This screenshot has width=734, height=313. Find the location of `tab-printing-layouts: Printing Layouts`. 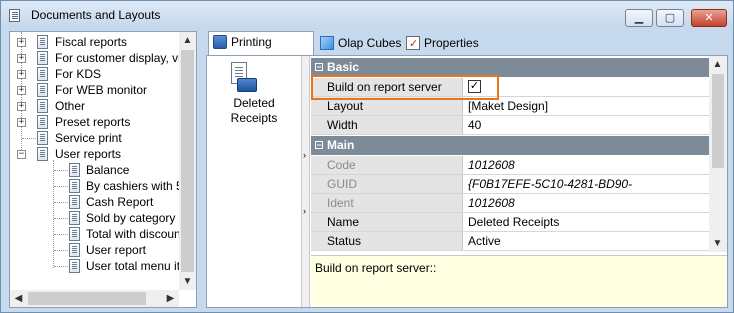

tab-printing-layouts: Printing Layouts is located at coordinates (261, 50).